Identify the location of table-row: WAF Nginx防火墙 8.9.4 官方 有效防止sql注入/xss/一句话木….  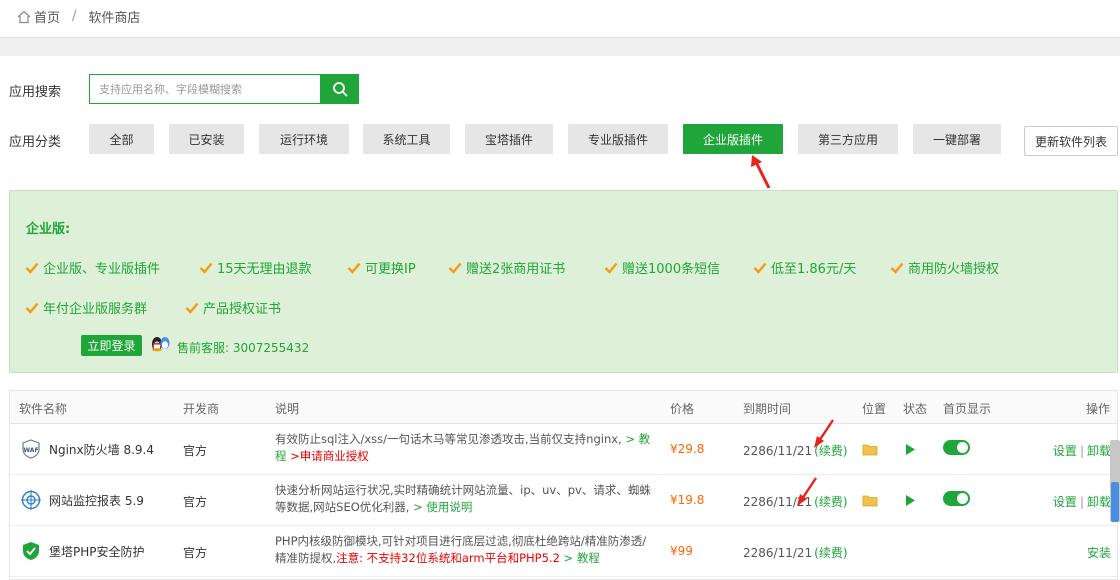
(563, 449).